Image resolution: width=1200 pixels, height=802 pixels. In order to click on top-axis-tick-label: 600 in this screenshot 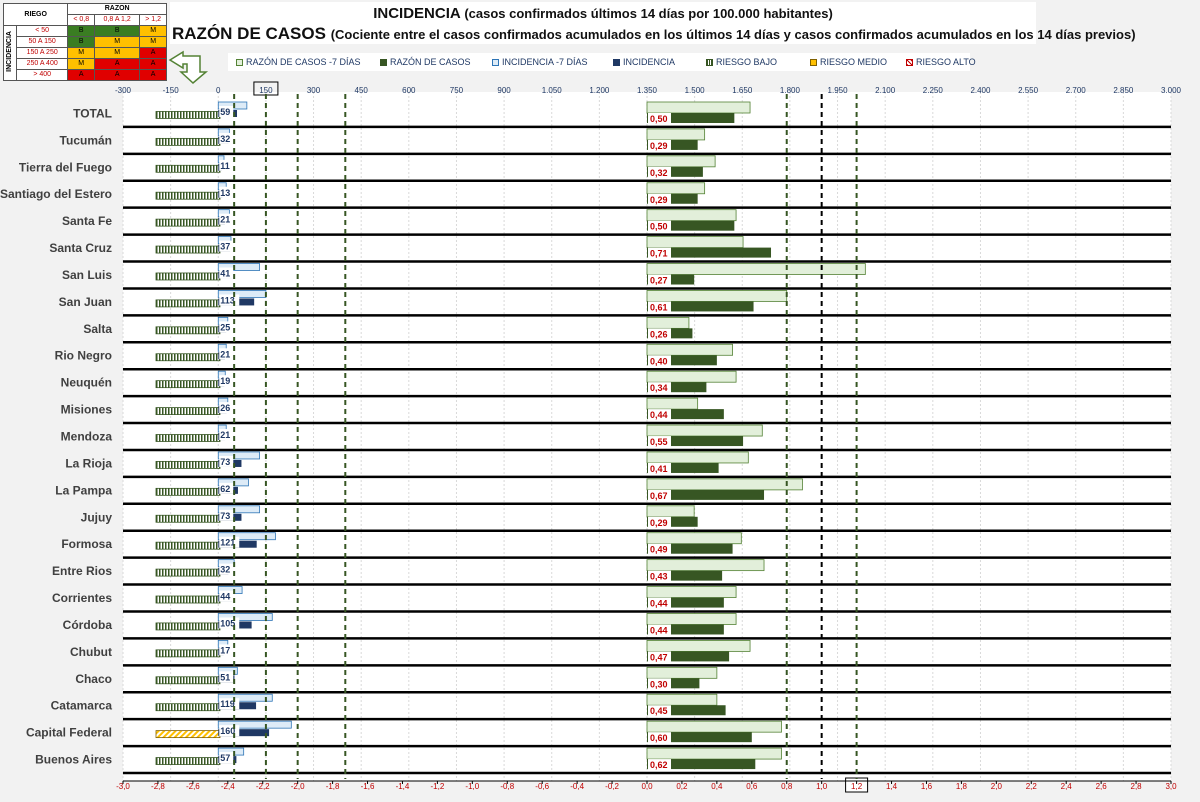, I will do `click(409, 90)`.